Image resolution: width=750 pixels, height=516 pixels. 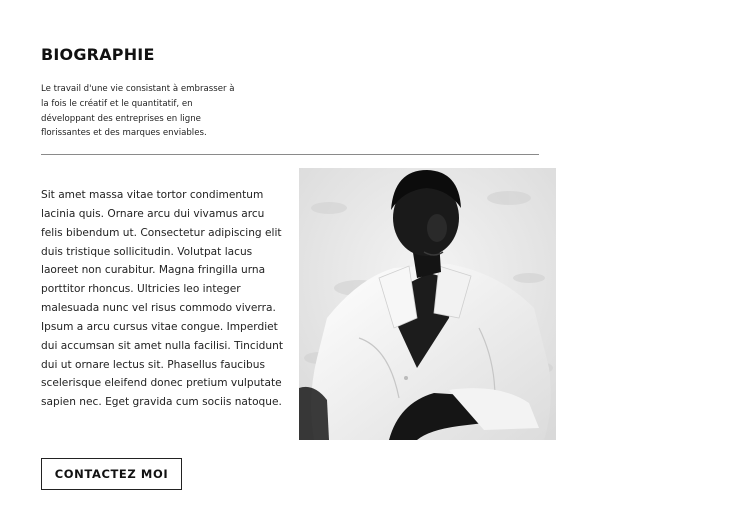 What do you see at coordinates (290, 154) in the screenshot?
I see `divider` at bounding box center [290, 154].